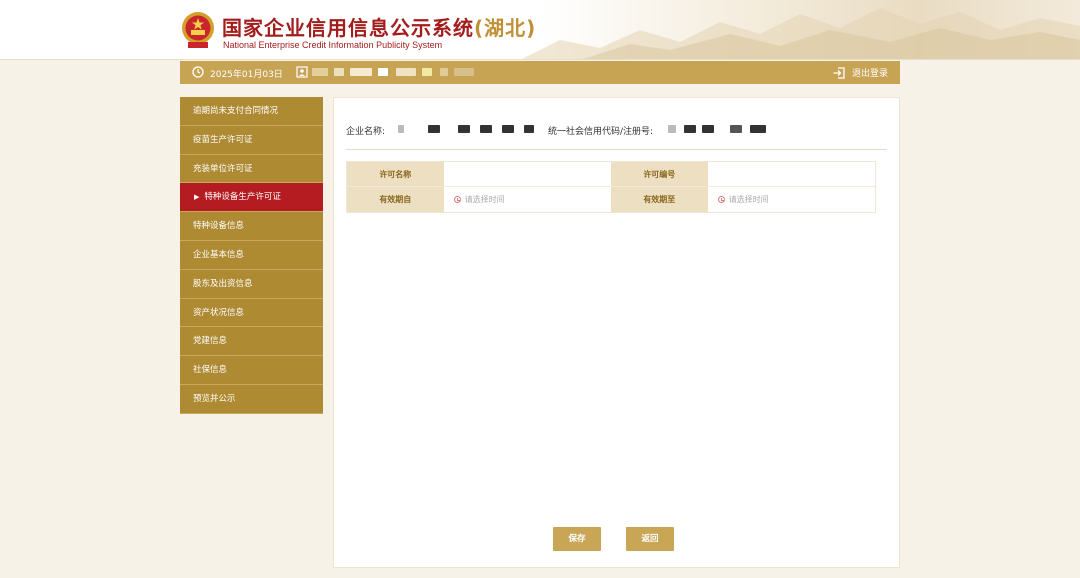 The height and width of the screenshot is (578, 1080). I want to click on sidebar-item-filling-license: 充装单位许可证, so click(251, 169).